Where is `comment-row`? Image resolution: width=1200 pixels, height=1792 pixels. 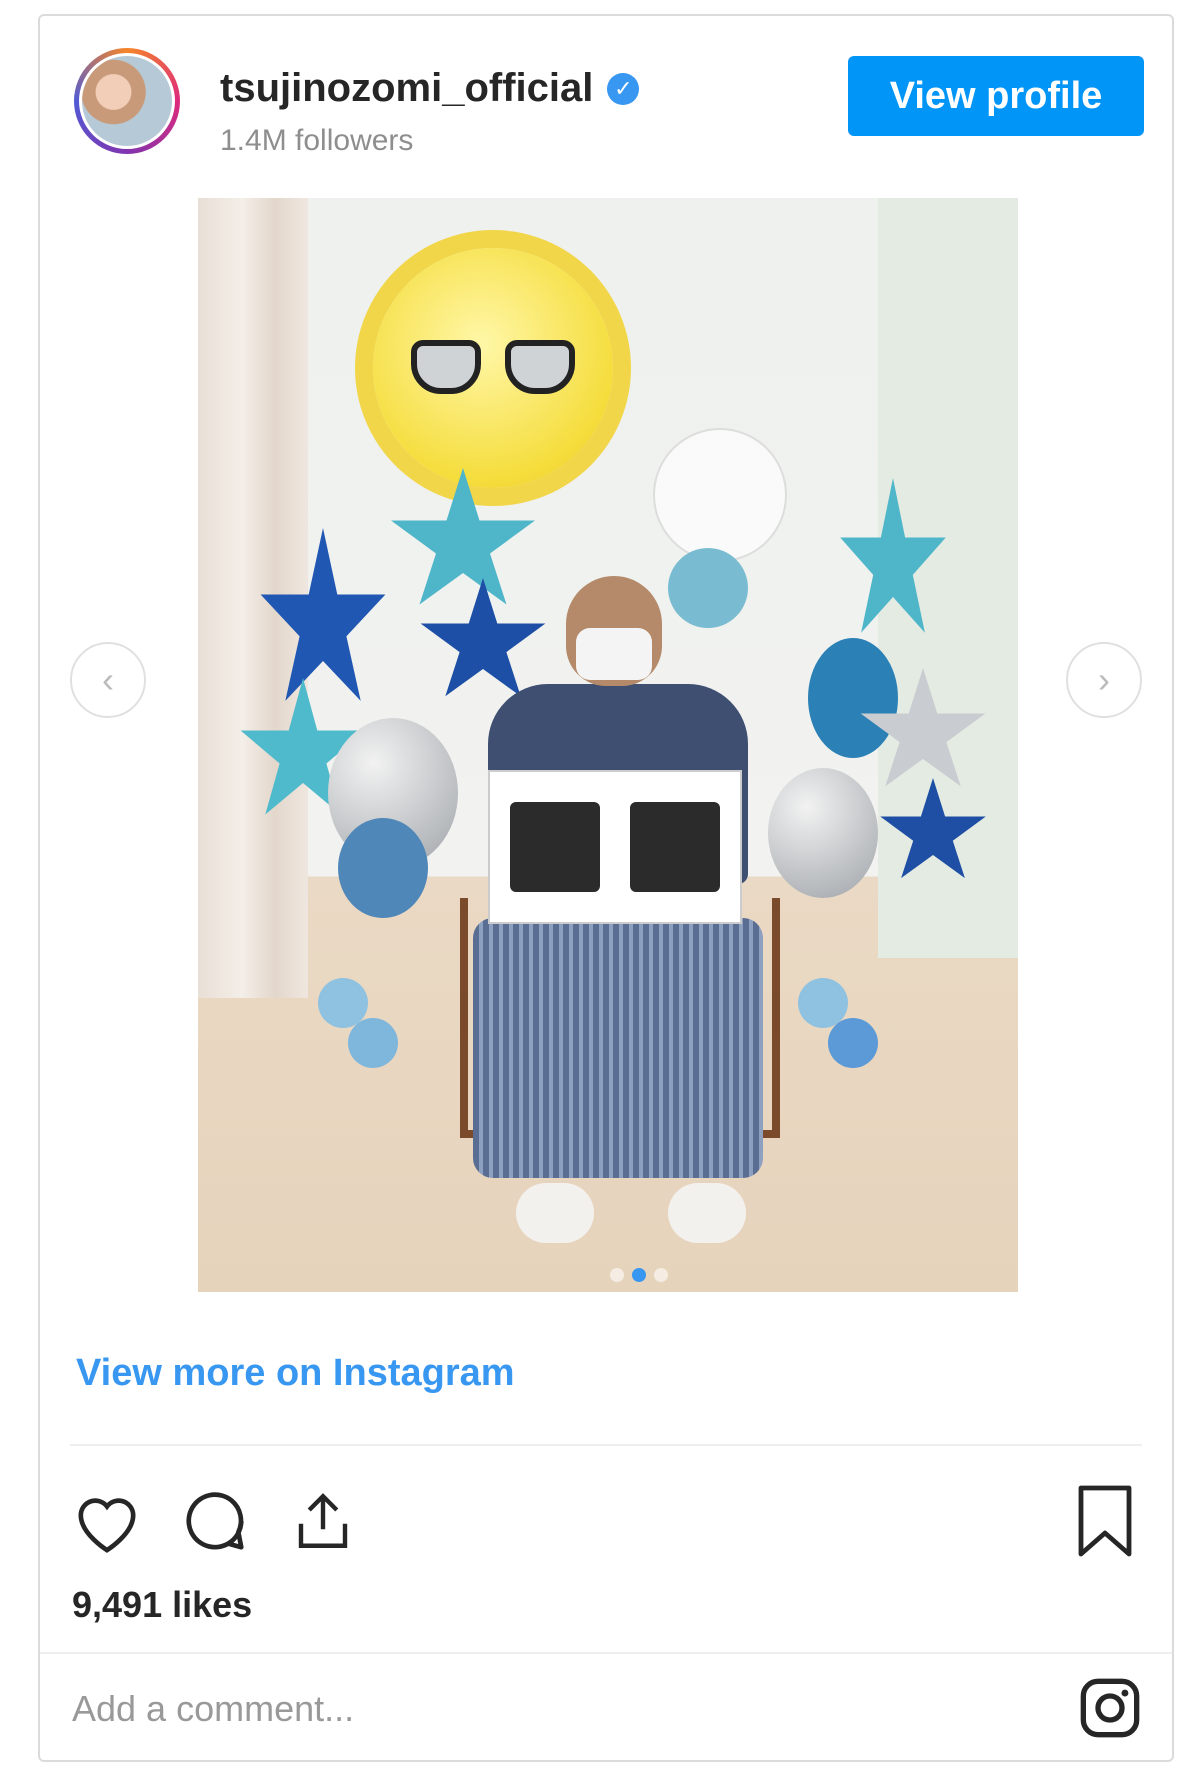
comment-row is located at coordinates (606, 1708).